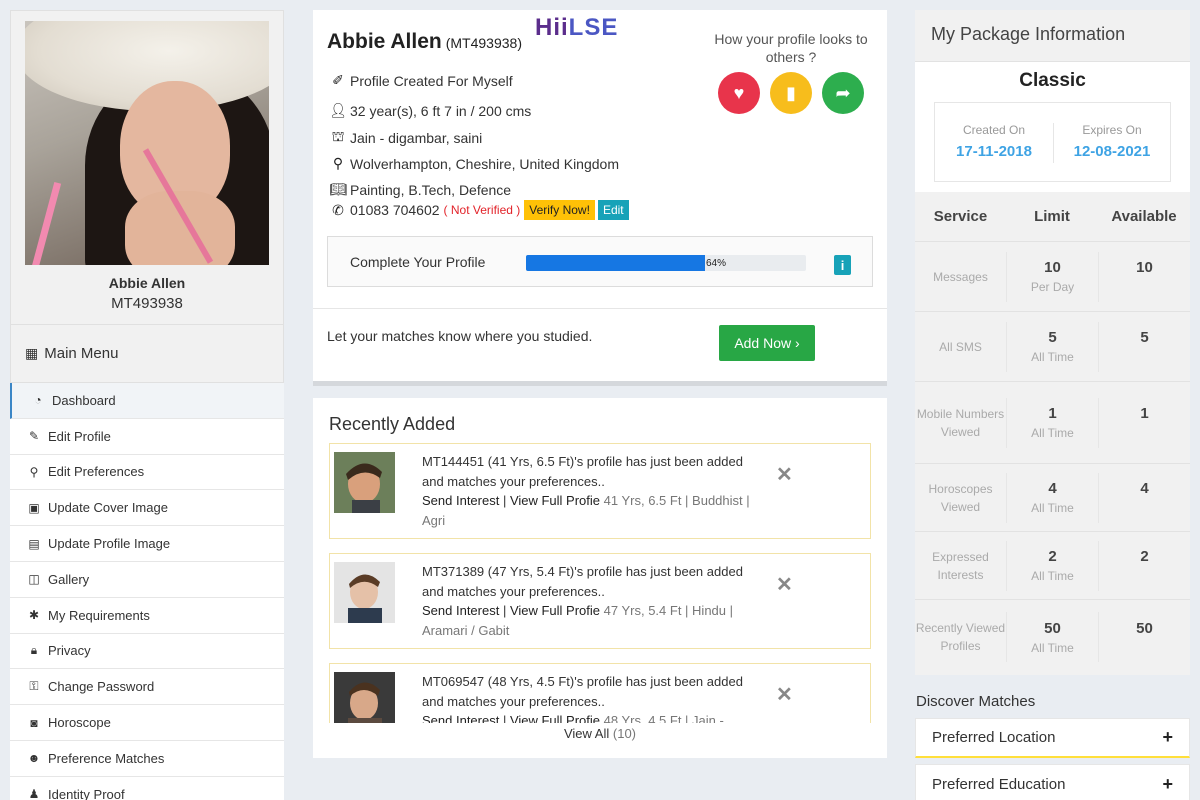  I want to click on limit-value: 2, so click(1052, 556).